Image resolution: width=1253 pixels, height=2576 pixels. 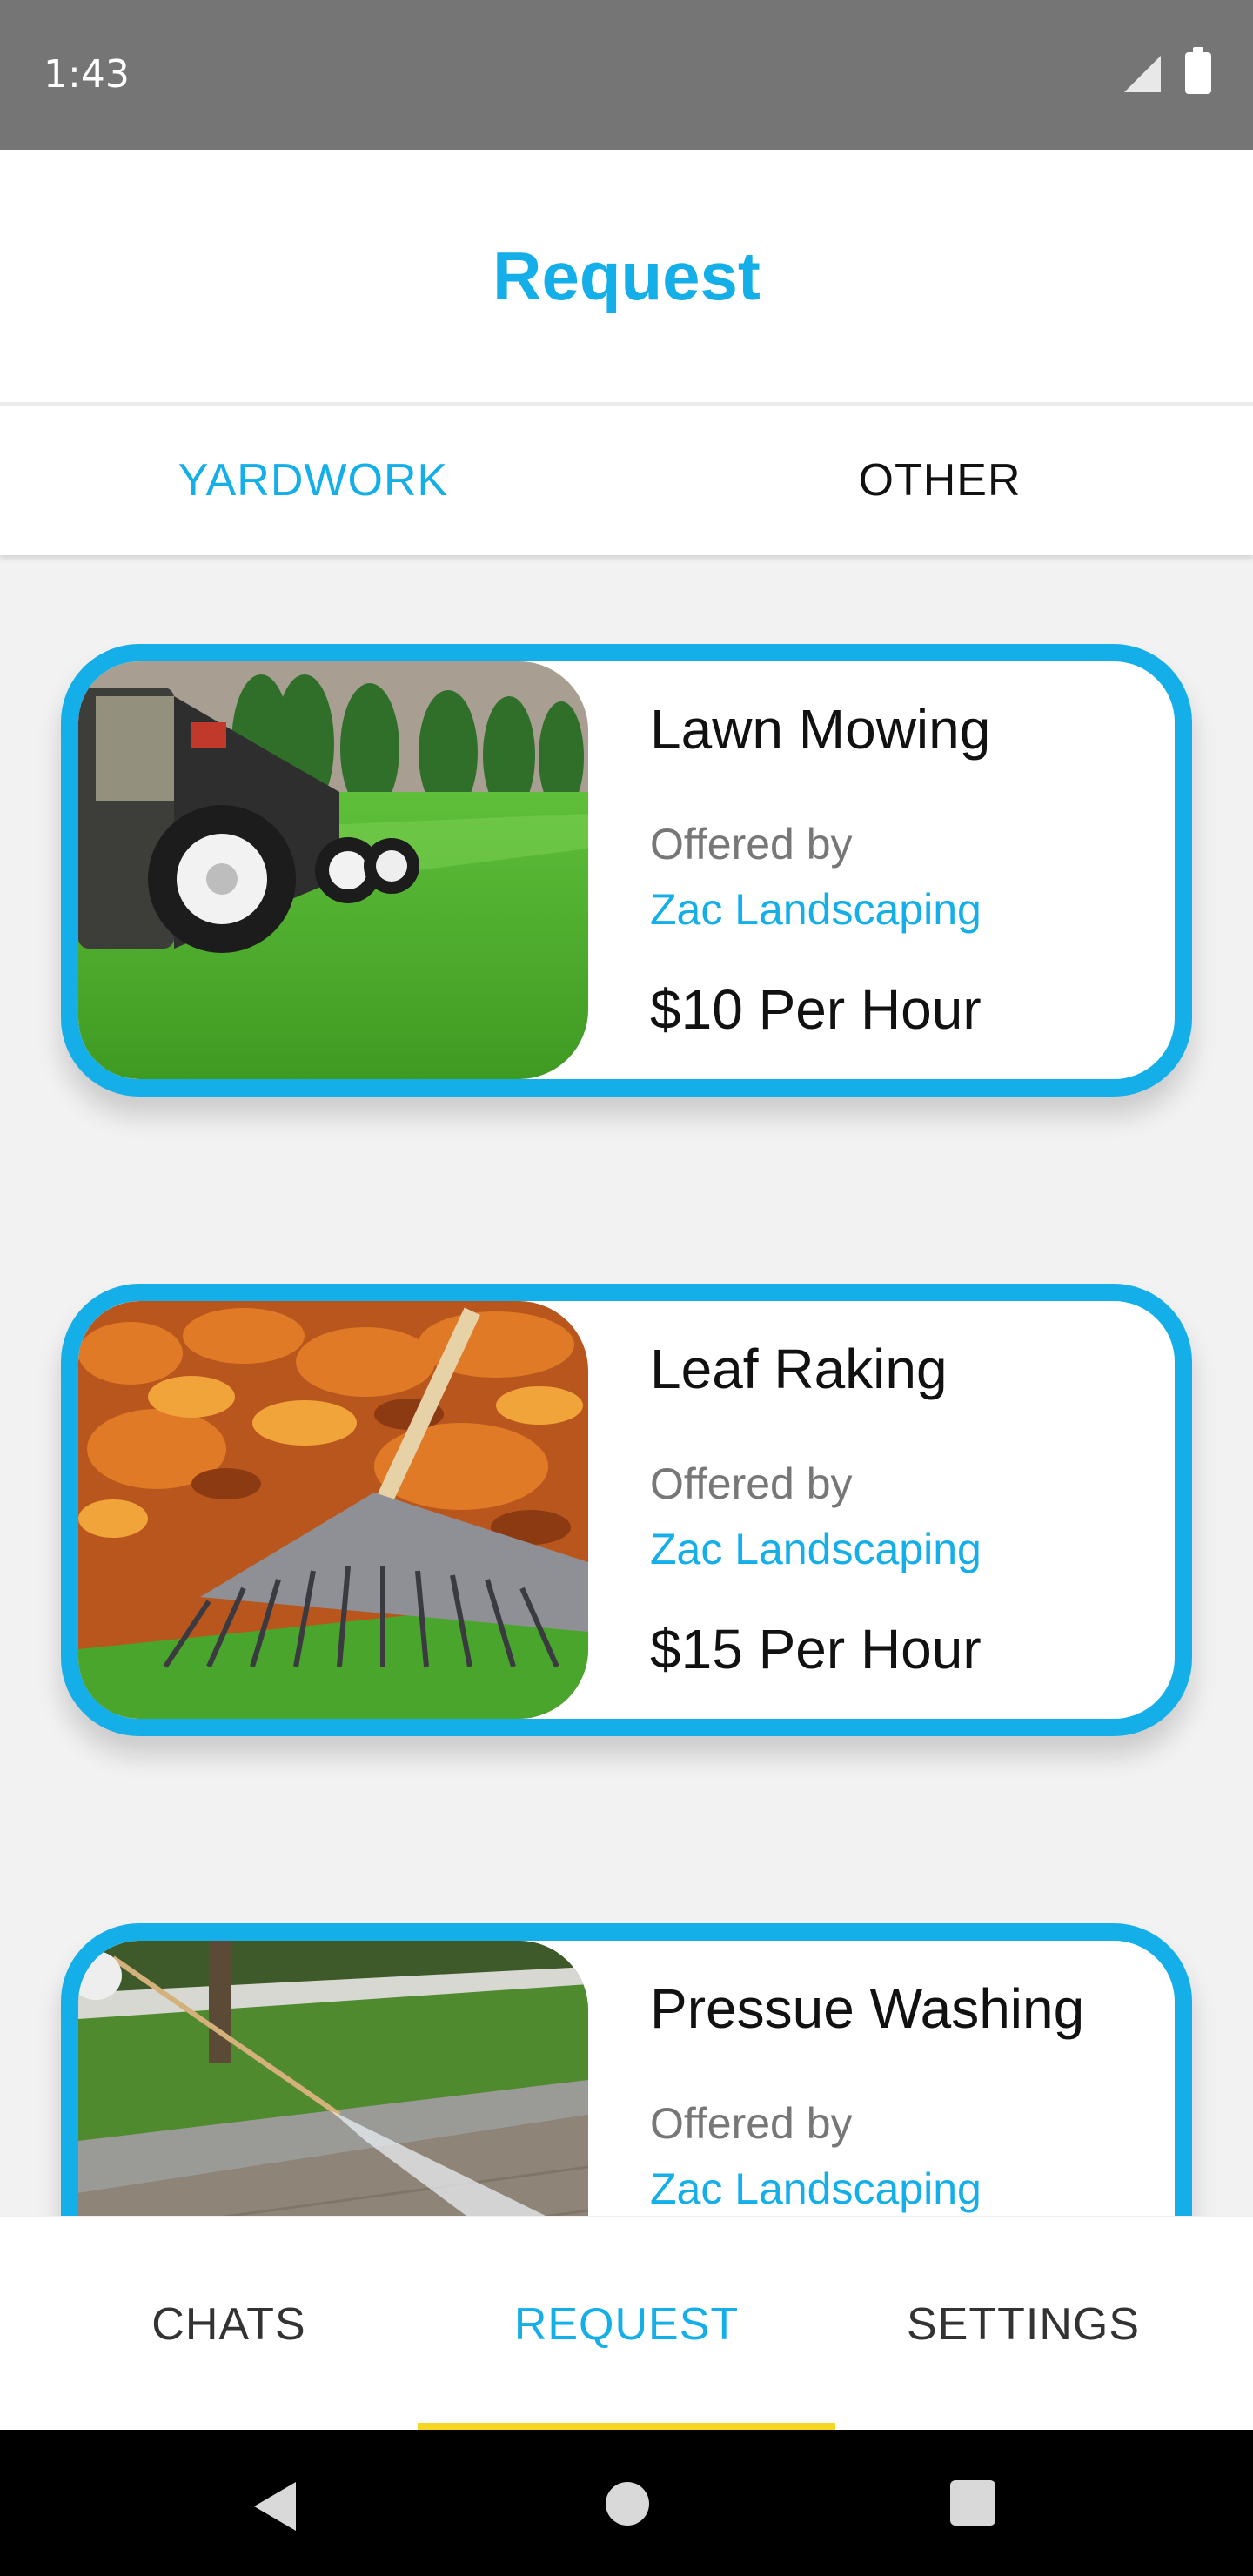 I want to click on tab-yardwork: YARDWORK, so click(x=313, y=481).